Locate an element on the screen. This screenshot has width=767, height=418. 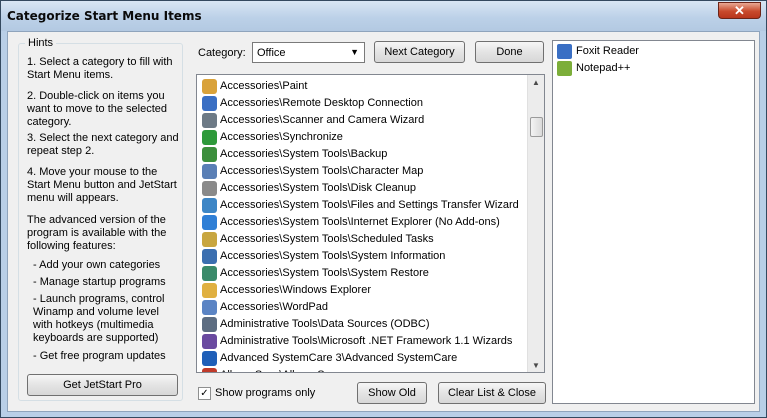
list-item: Accessories\Paint is located at coordinates (363, 86).